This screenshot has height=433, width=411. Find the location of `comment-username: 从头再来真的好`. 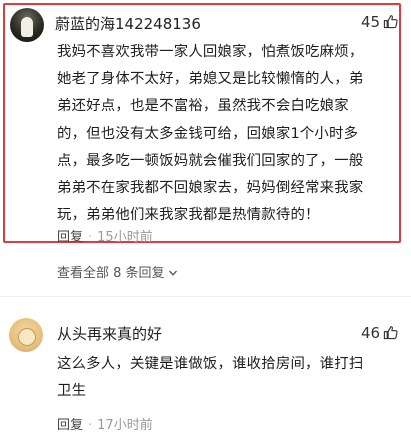

comment-username: 从头再来真的好 is located at coordinates (109, 333).